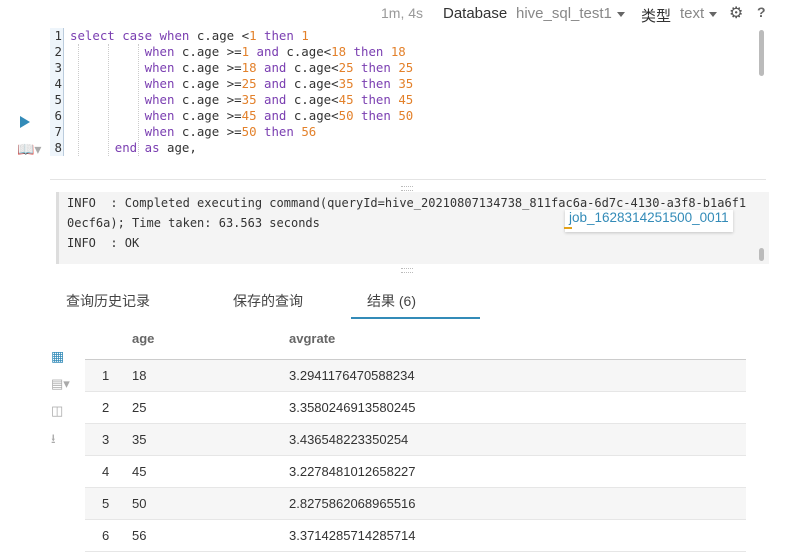 This screenshot has height=556, width=801. Describe the element at coordinates (268, 301) in the screenshot. I see `tab-saved-queries: 保存的查询` at that location.